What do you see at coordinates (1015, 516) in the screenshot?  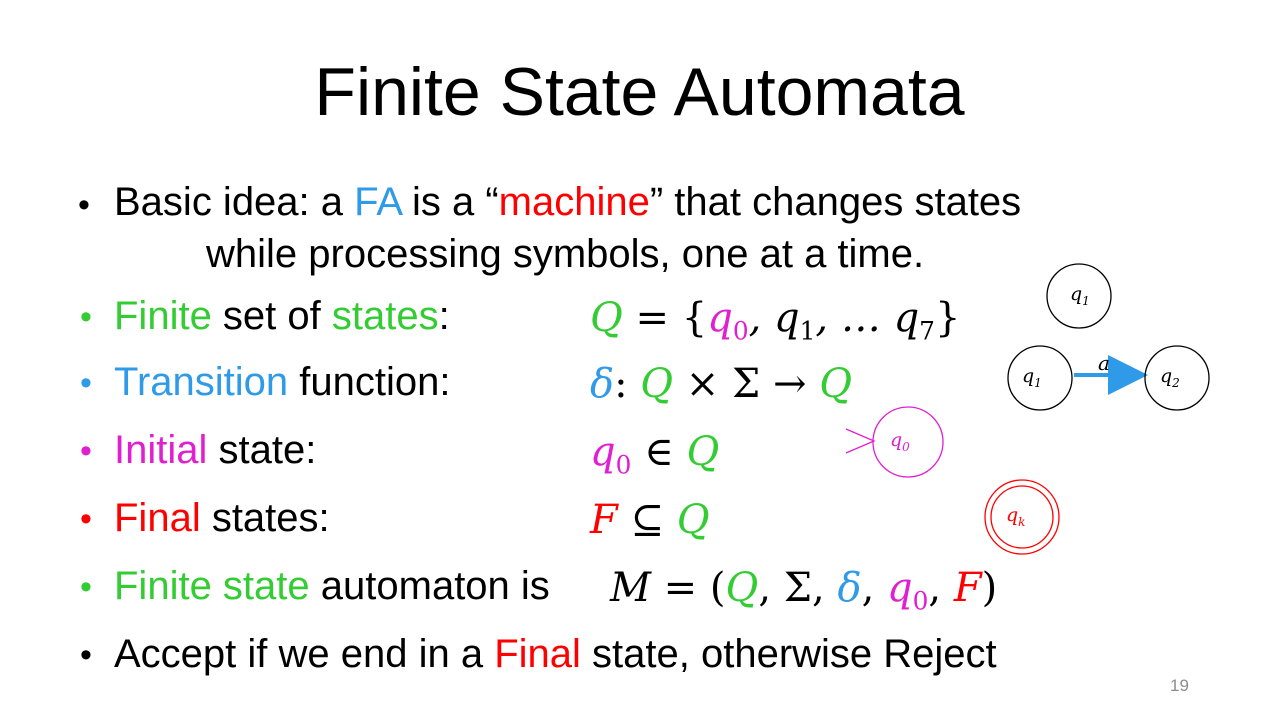 I see `svg-text: qk` at bounding box center [1015, 516].